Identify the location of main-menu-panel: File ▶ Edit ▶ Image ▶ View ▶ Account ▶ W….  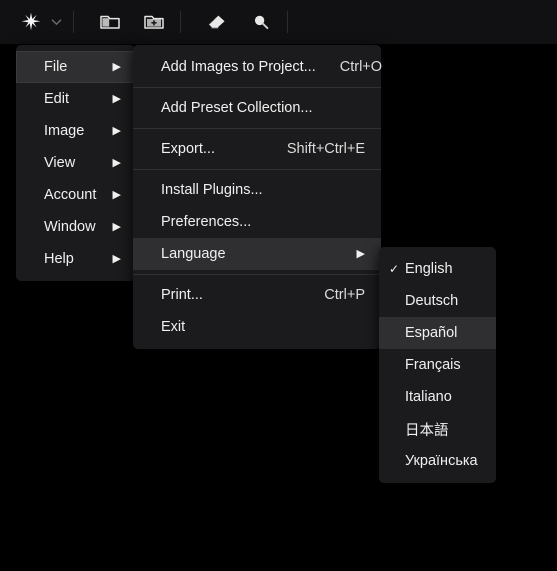
(75, 163).